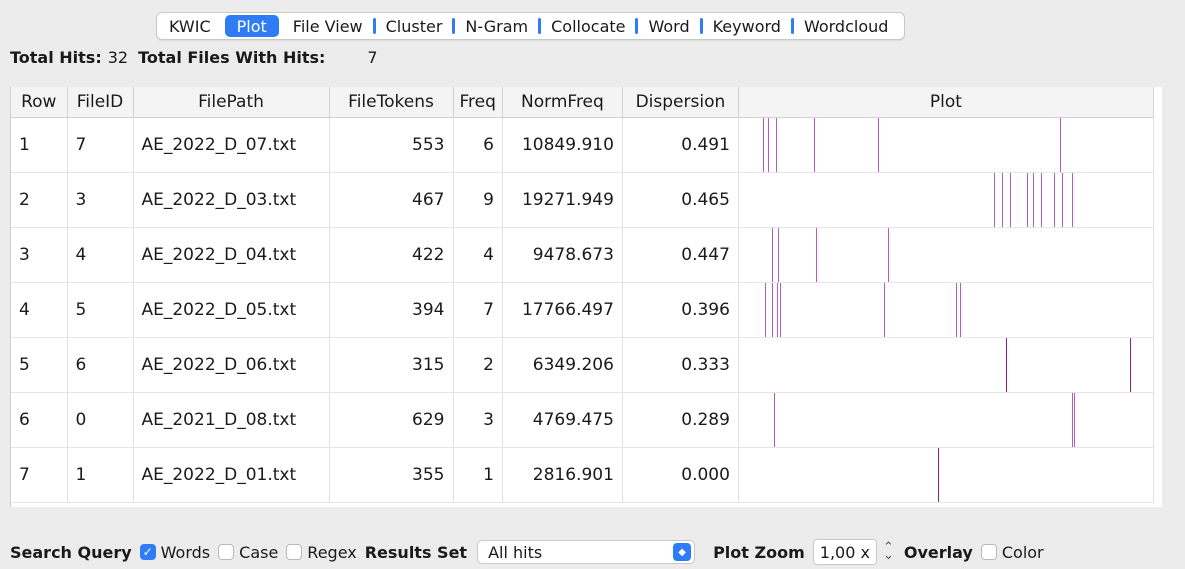  I want to click on table-row: 5 6 AE_2022_D_06.txt 315 2 6349.206 0.333, so click(582, 365).